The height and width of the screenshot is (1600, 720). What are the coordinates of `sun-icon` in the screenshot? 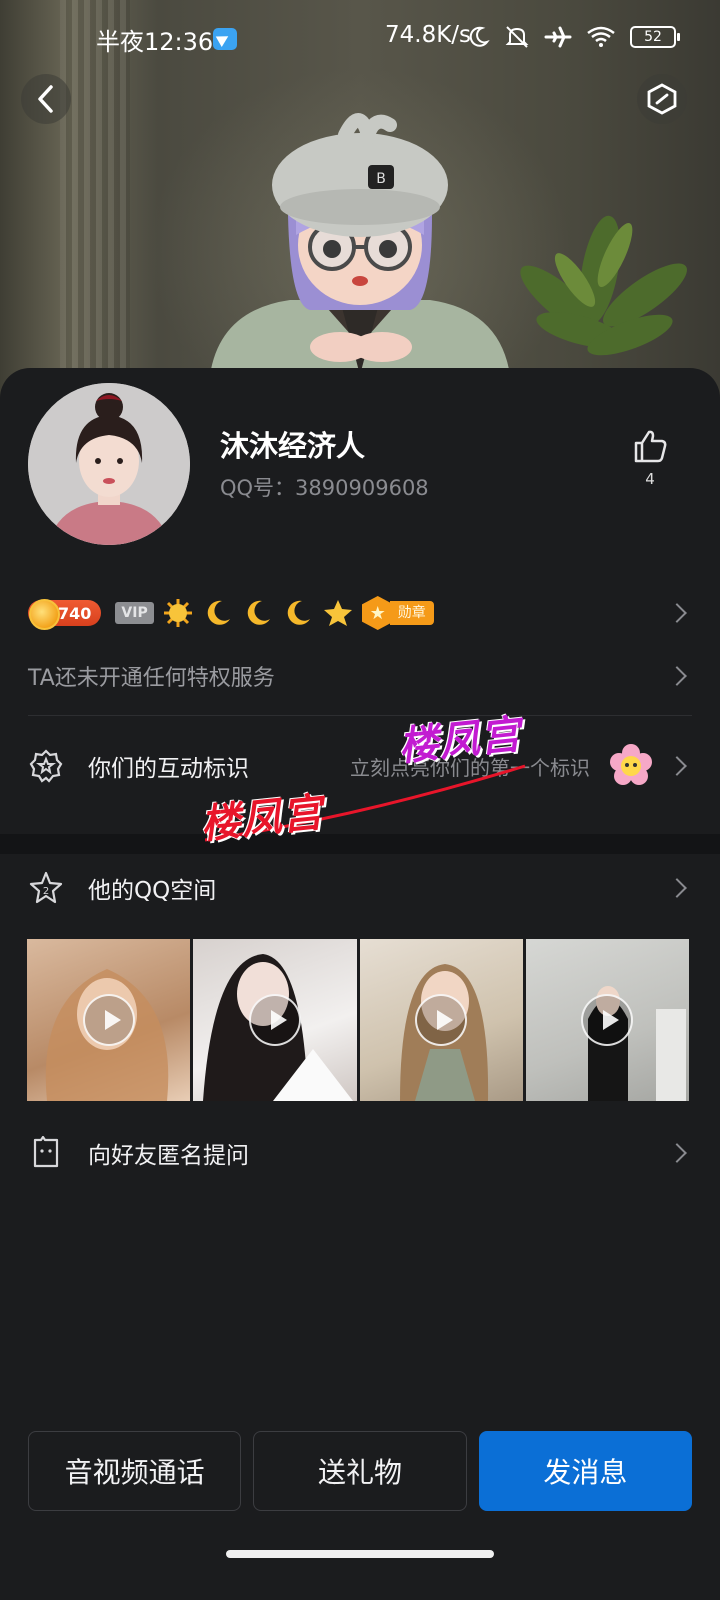 It's located at (178, 613).